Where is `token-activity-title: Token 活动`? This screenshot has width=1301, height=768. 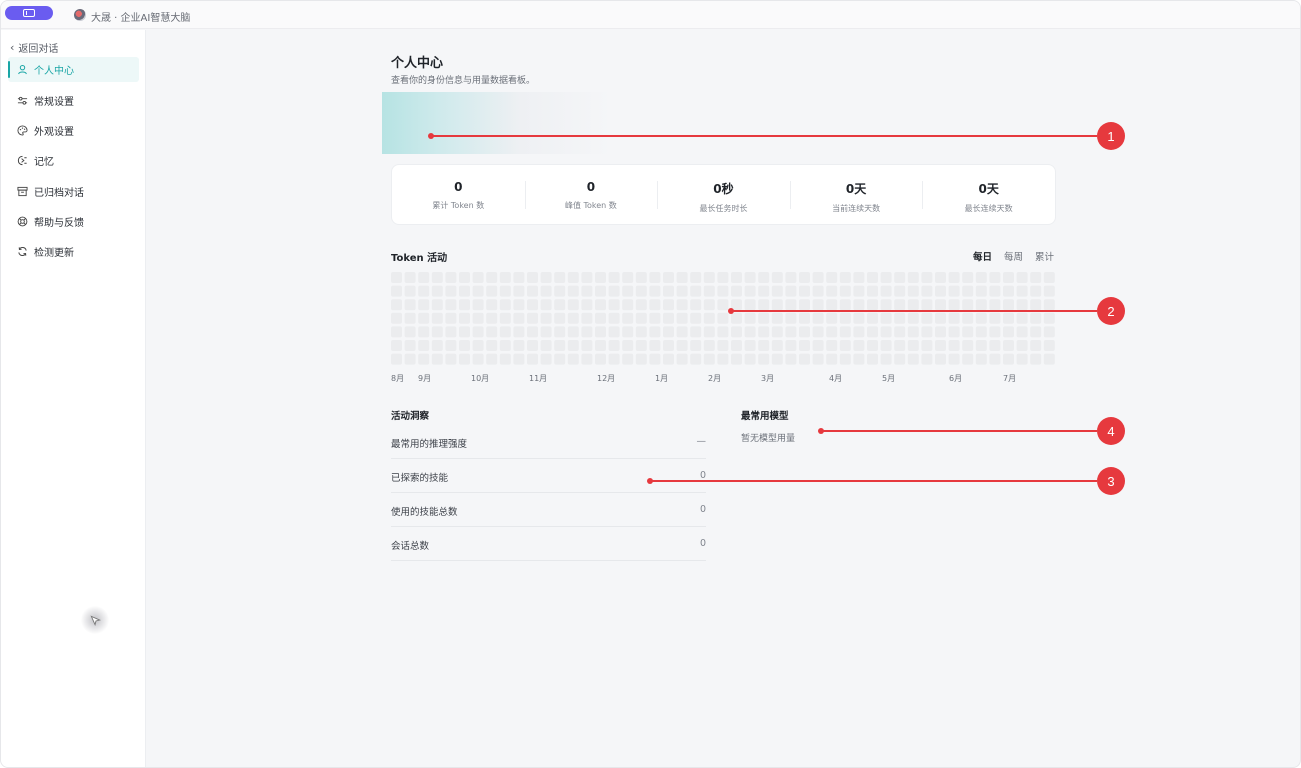 token-activity-title: Token 活动 is located at coordinates (419, 258).